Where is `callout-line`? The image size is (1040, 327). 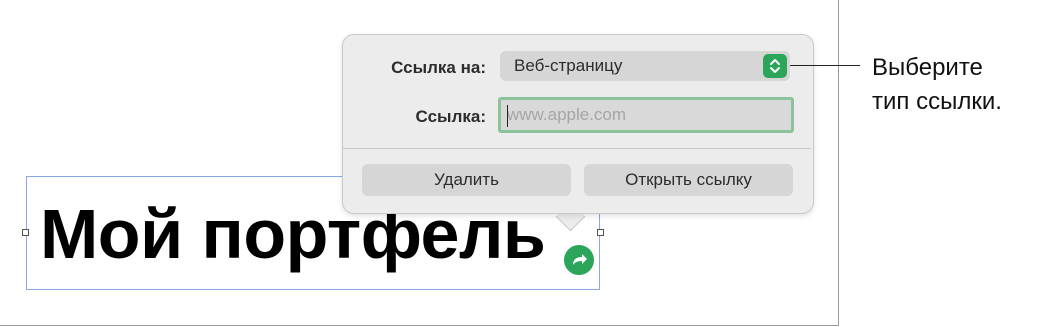
callout-line is located at coordinates (825, 65).